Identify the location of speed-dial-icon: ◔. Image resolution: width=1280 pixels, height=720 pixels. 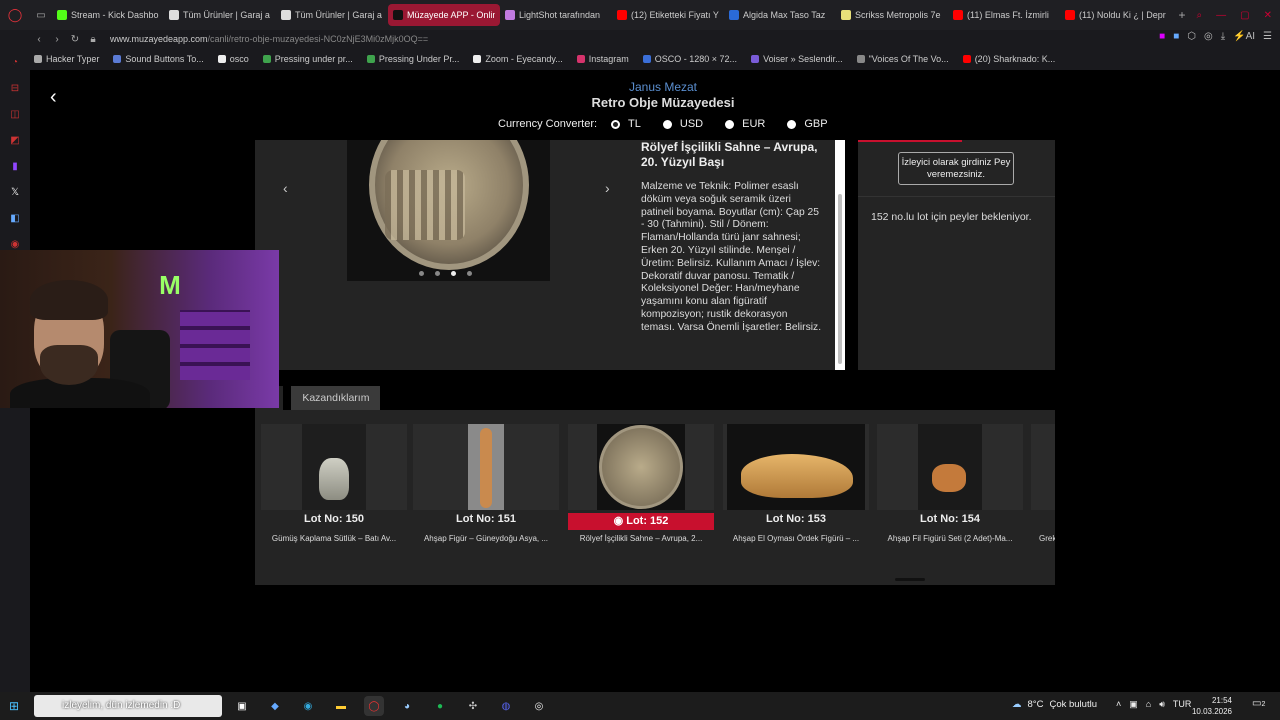
(15, 63).